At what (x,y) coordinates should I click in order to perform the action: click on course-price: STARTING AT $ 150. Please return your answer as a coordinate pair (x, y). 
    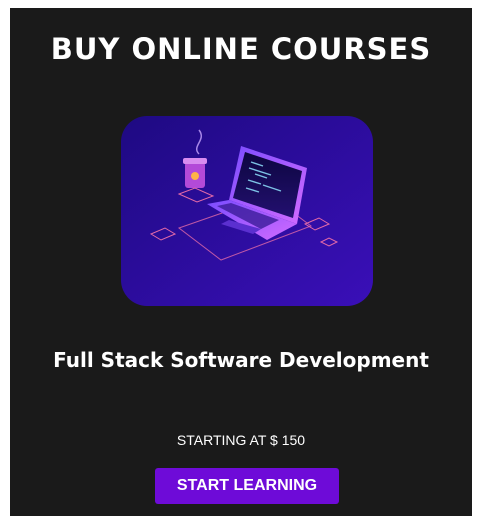
    Looking at the image, I should click on (241, 440).